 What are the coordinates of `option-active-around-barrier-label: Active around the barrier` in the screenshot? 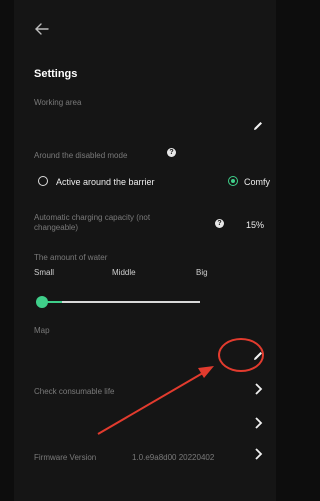 It's located at (105, 182).